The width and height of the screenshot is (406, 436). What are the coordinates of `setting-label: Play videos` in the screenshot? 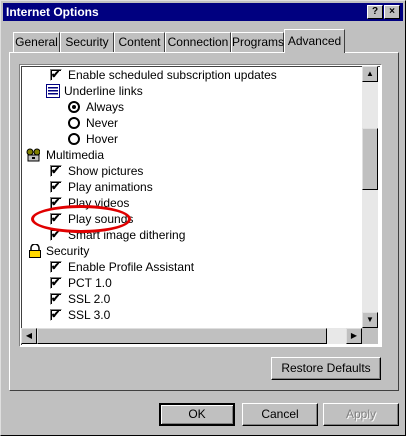 It's located at (99, 203).